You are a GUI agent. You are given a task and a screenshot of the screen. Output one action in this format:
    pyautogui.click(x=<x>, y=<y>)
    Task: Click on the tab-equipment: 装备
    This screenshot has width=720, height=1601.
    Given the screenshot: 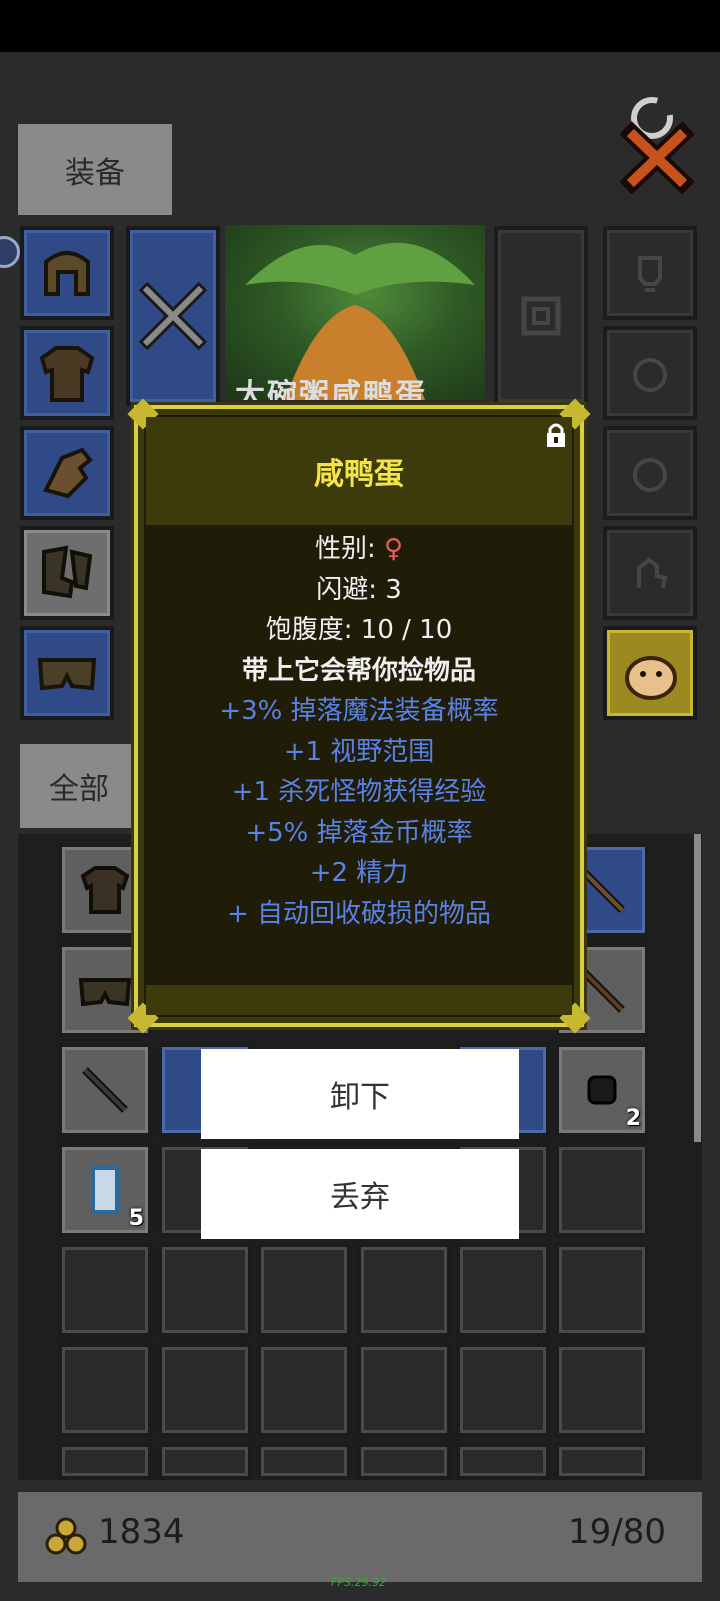 What is the action you would take?
    pyautogui.click(x=95, y=169)
    